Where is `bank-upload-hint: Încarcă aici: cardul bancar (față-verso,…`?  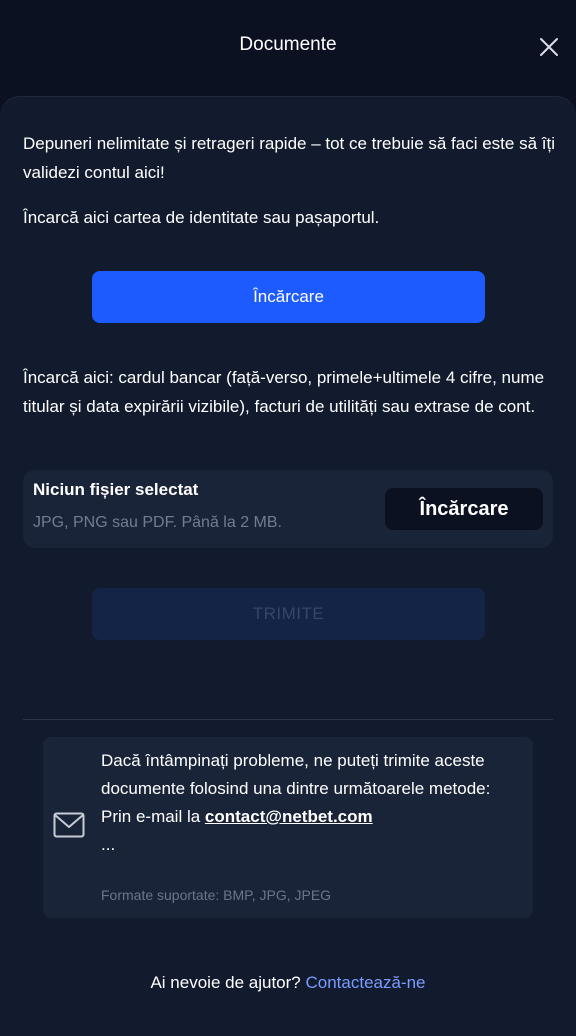
bank-upload-hint: Încarcă aici: cardul bancar (față-verso,… is located at coordinates (284, 392).